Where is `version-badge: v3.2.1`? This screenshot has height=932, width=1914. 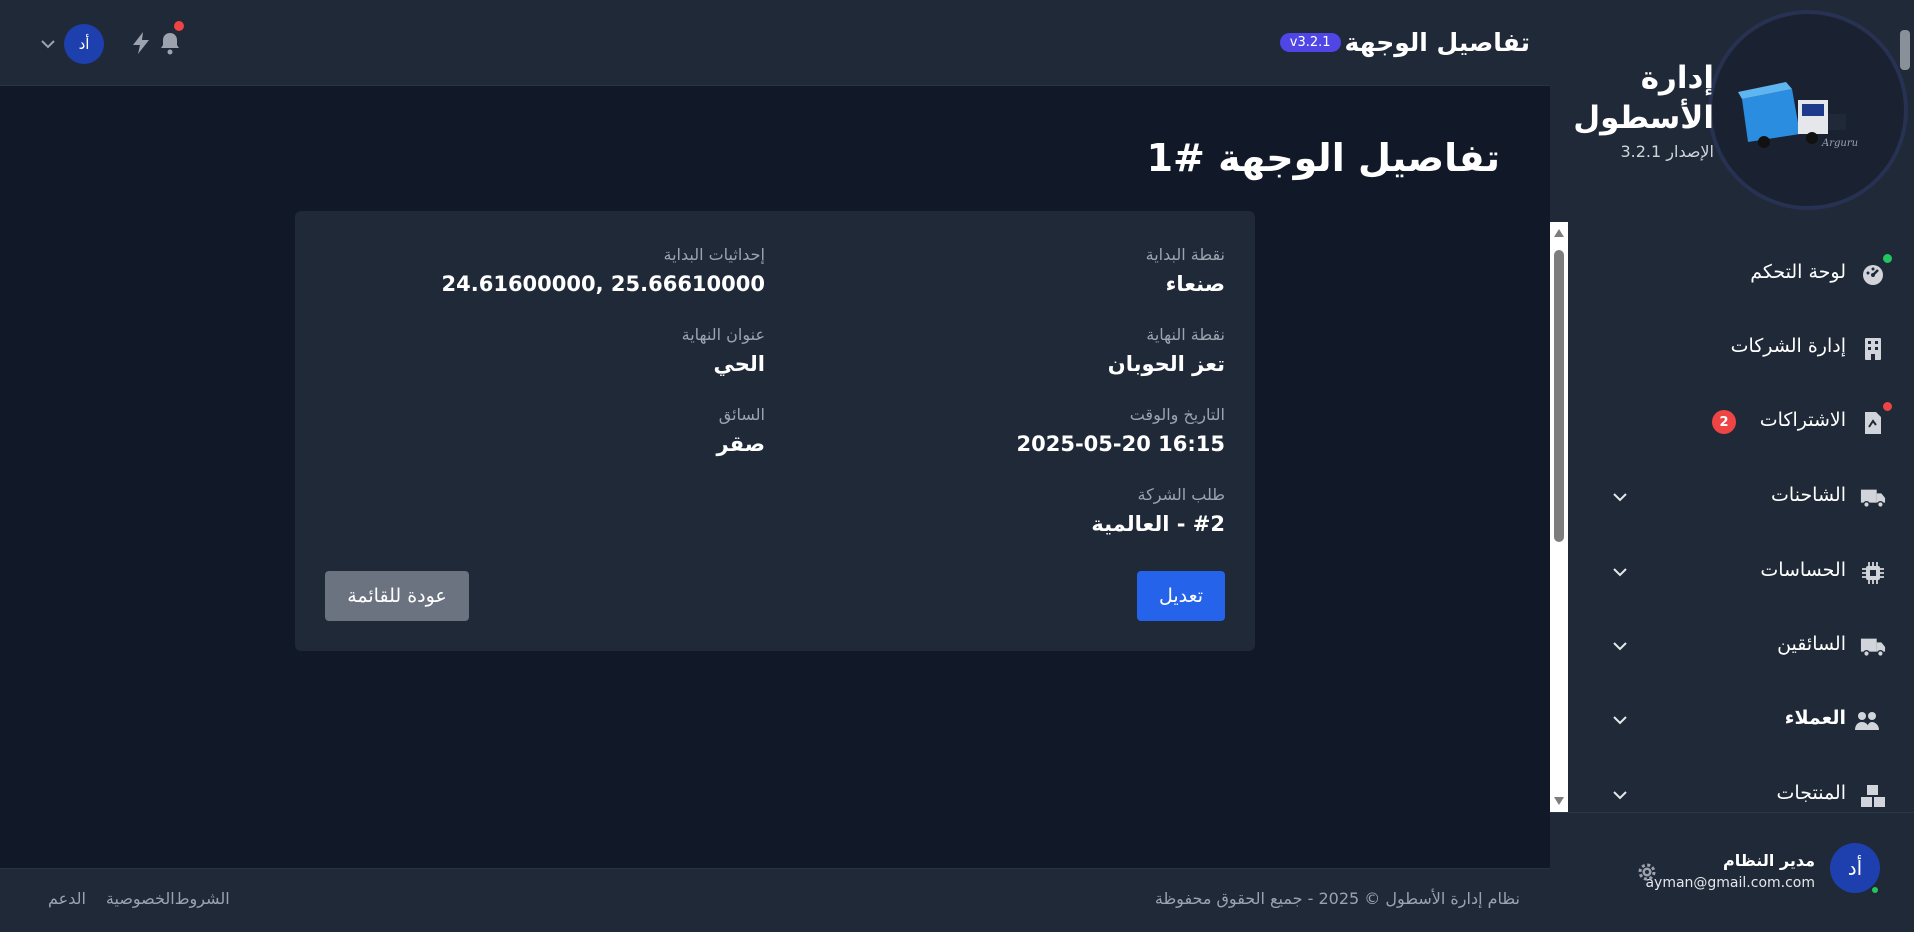 version-badge: v3.2.1 is located at coordinates (1310, 42).